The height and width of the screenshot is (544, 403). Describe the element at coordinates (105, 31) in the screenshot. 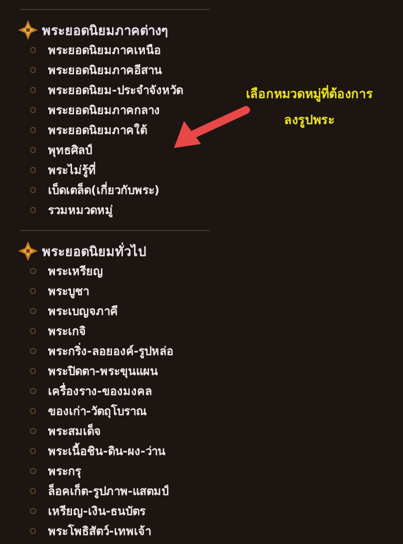

I see `section-title: พระยอดนิยมภาคต่างๆ` at that location.